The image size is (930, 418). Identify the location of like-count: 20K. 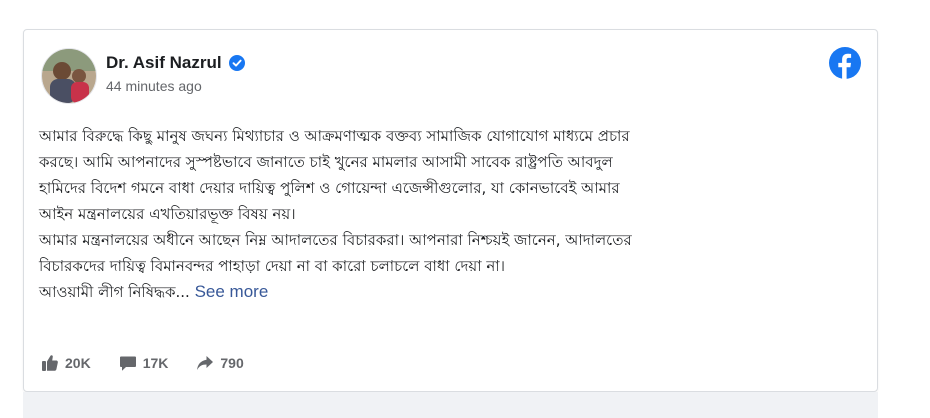
(78, 363).